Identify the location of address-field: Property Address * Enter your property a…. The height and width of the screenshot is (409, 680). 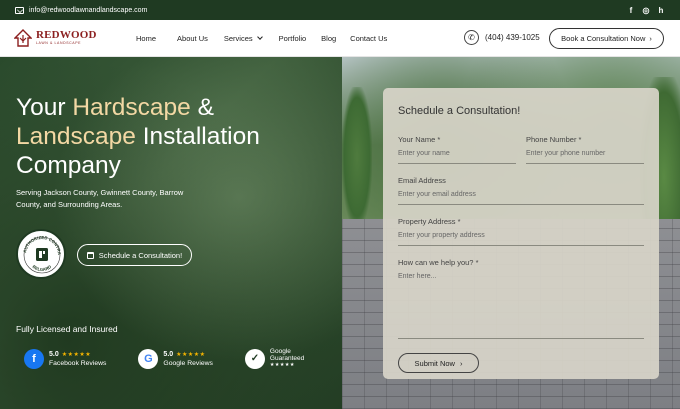
(521, 231).